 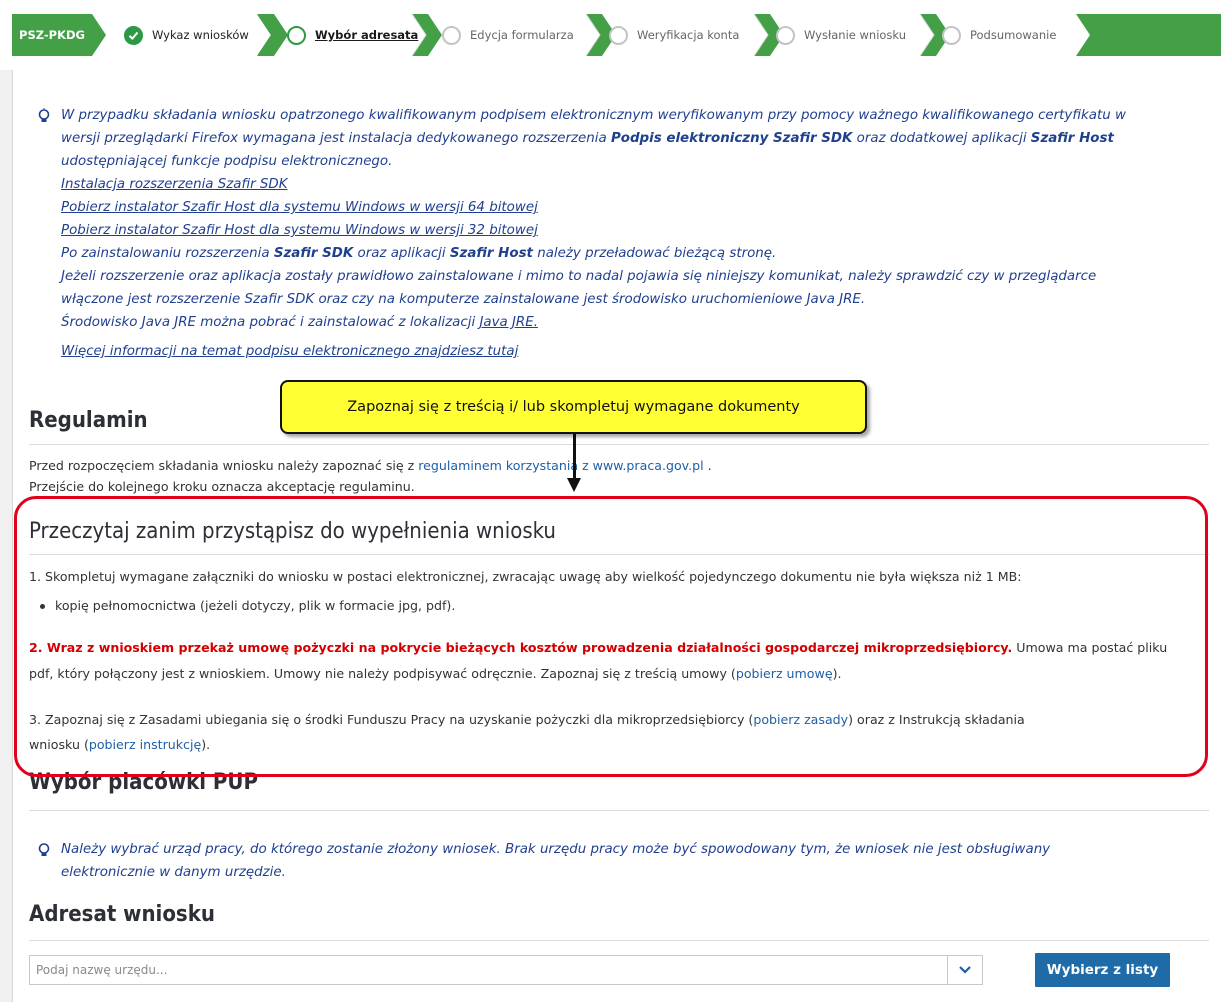 I want to click on step-label: Edycja formularza, so click(x=522, y=35).